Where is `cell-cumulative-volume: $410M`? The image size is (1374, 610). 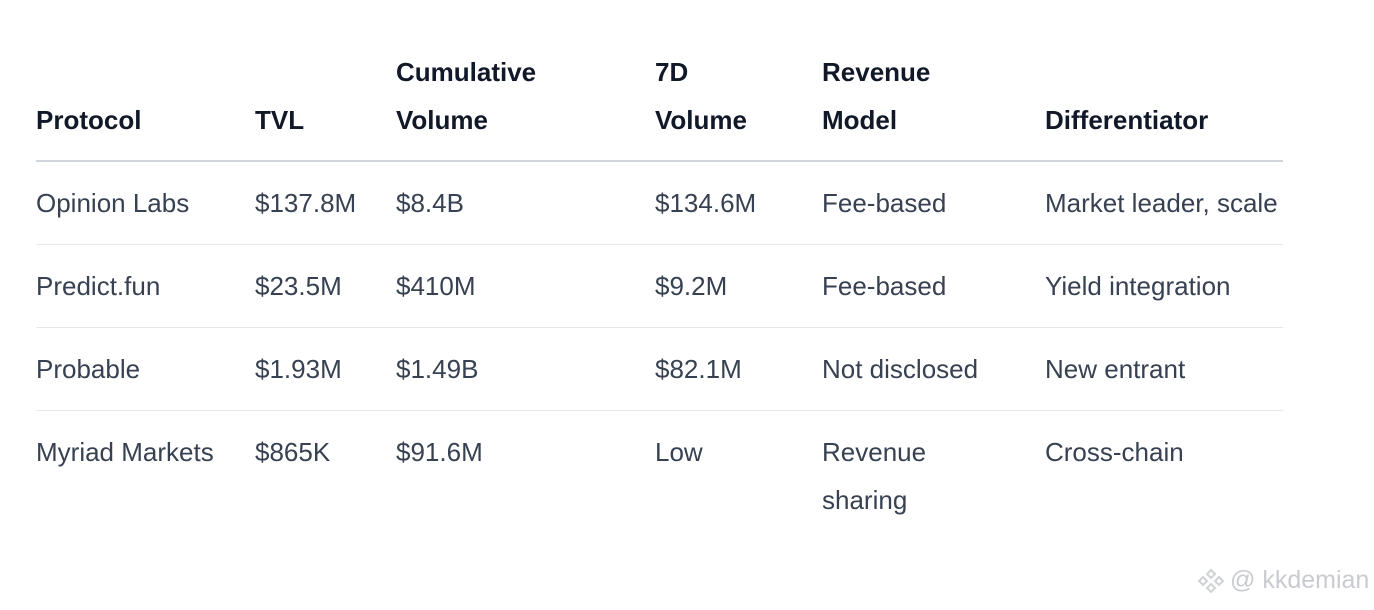
cell-cumulative-volume: $410M is located at coordinates (436, 286).